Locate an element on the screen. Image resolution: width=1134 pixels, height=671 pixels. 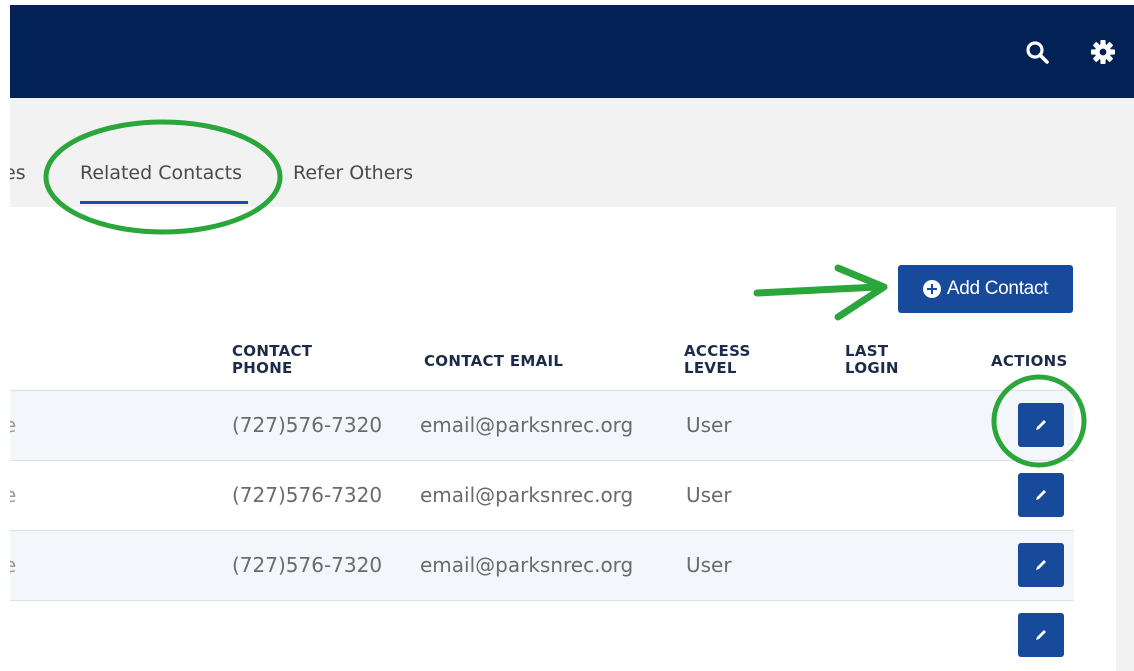
add-contact-button: Add Contact is located at coordinates (985, 289).